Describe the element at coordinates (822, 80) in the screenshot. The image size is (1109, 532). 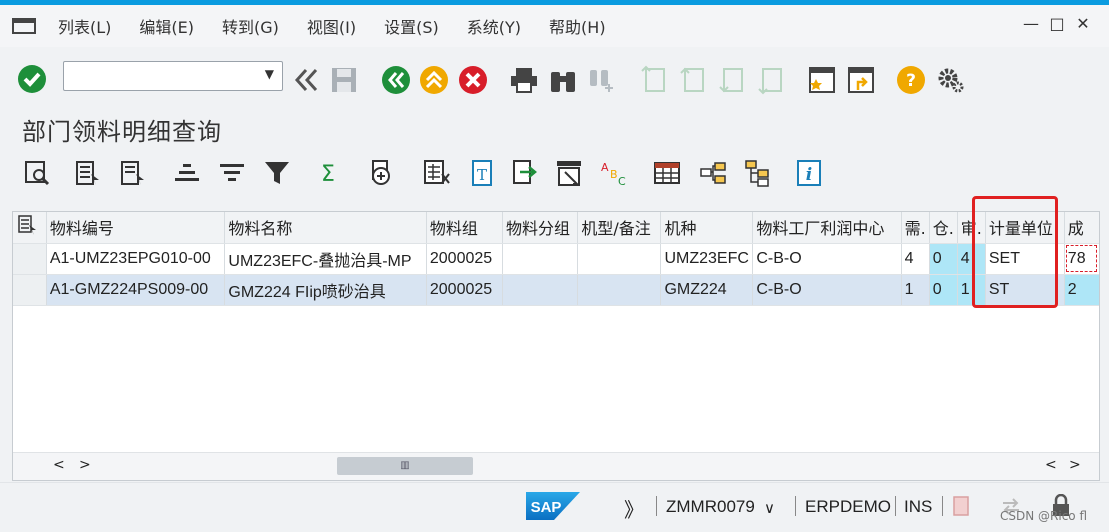
I see `new-session-button` at that location.